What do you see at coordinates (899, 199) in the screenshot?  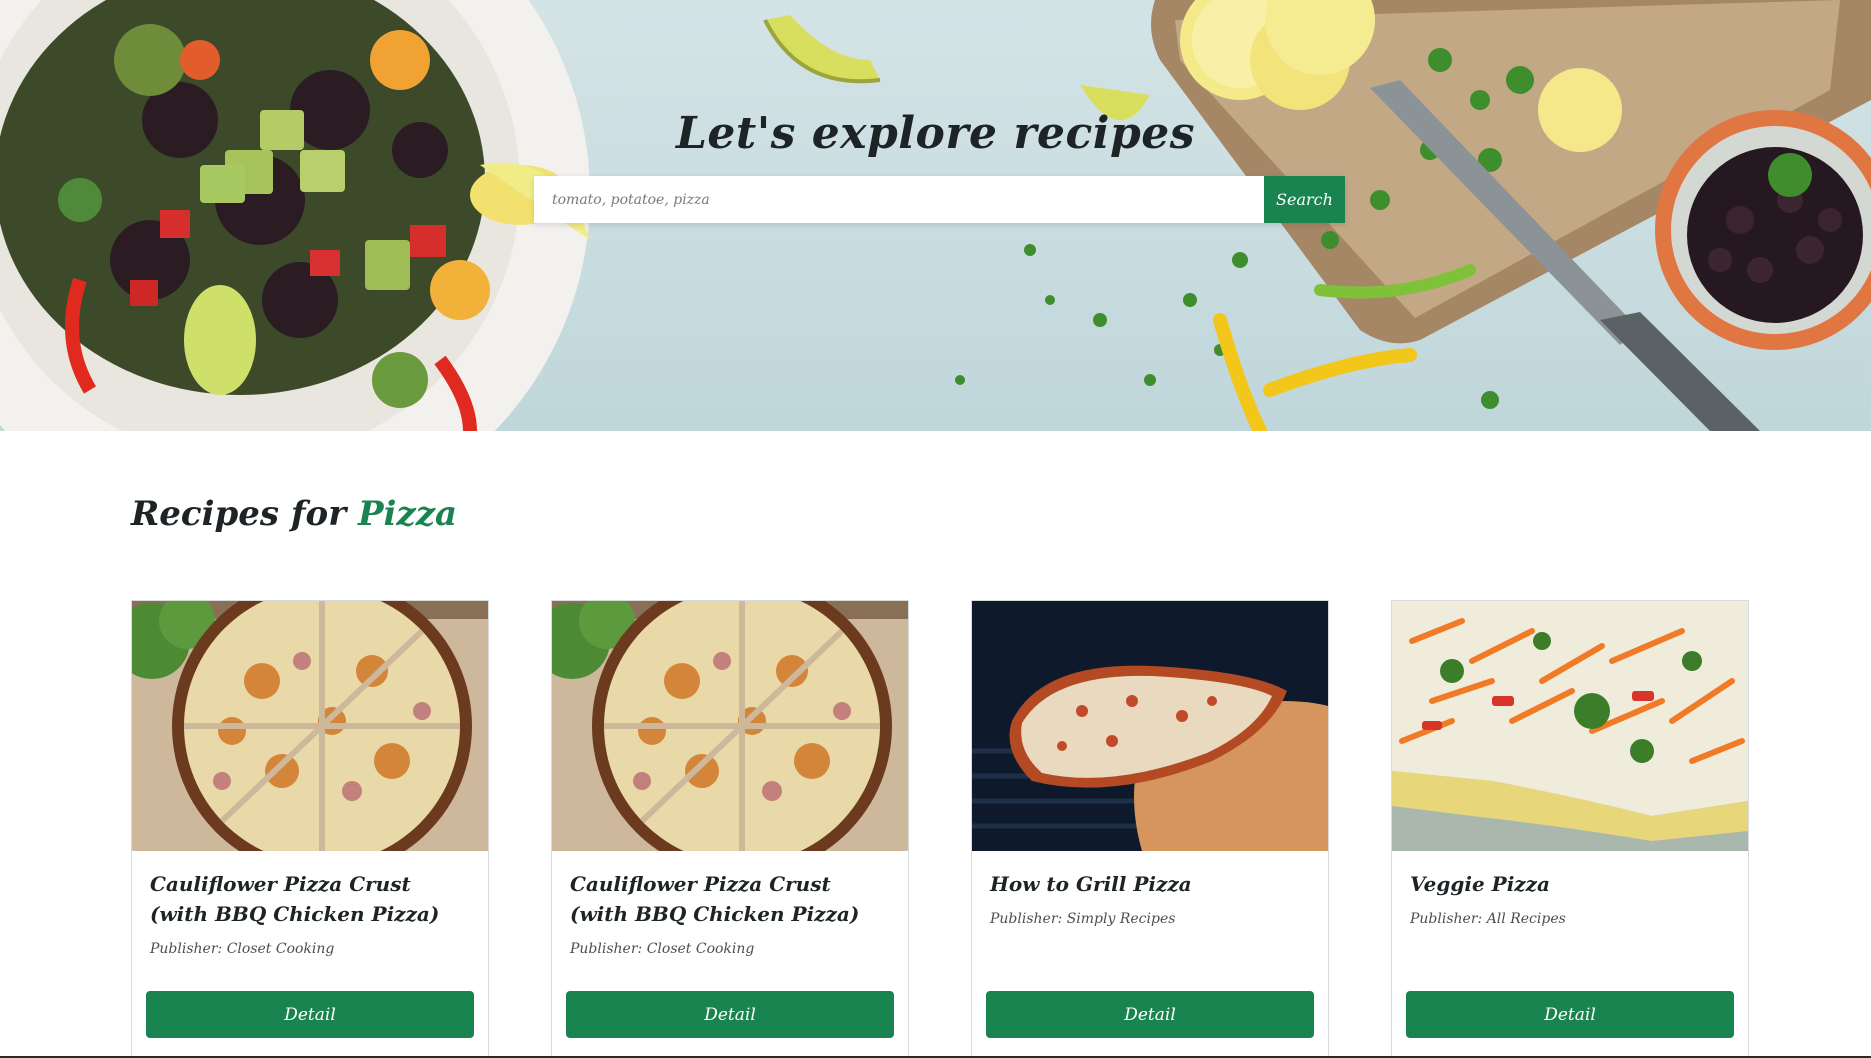 I see `search-input` at bounding box center [899, 199].